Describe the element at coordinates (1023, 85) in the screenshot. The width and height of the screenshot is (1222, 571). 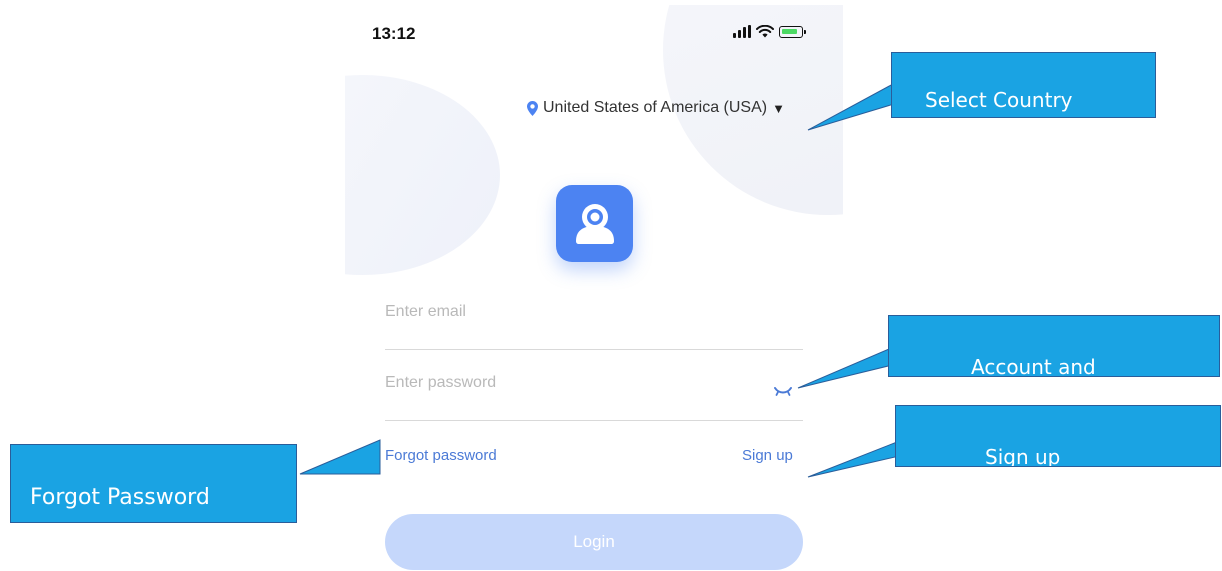
I see `callout-select-country: Select Country` at that location.